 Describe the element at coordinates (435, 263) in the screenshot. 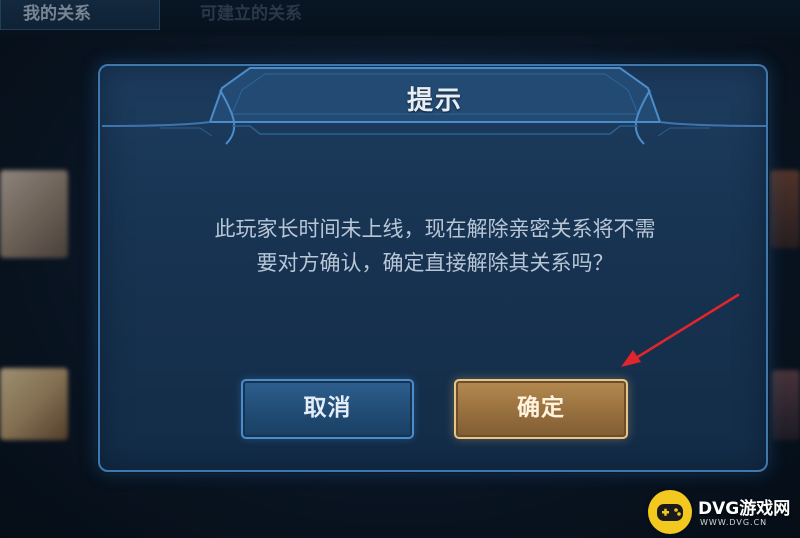

I see `dialog-message-line: 要对方确认，确定直接解除其关系吗？` at that location.